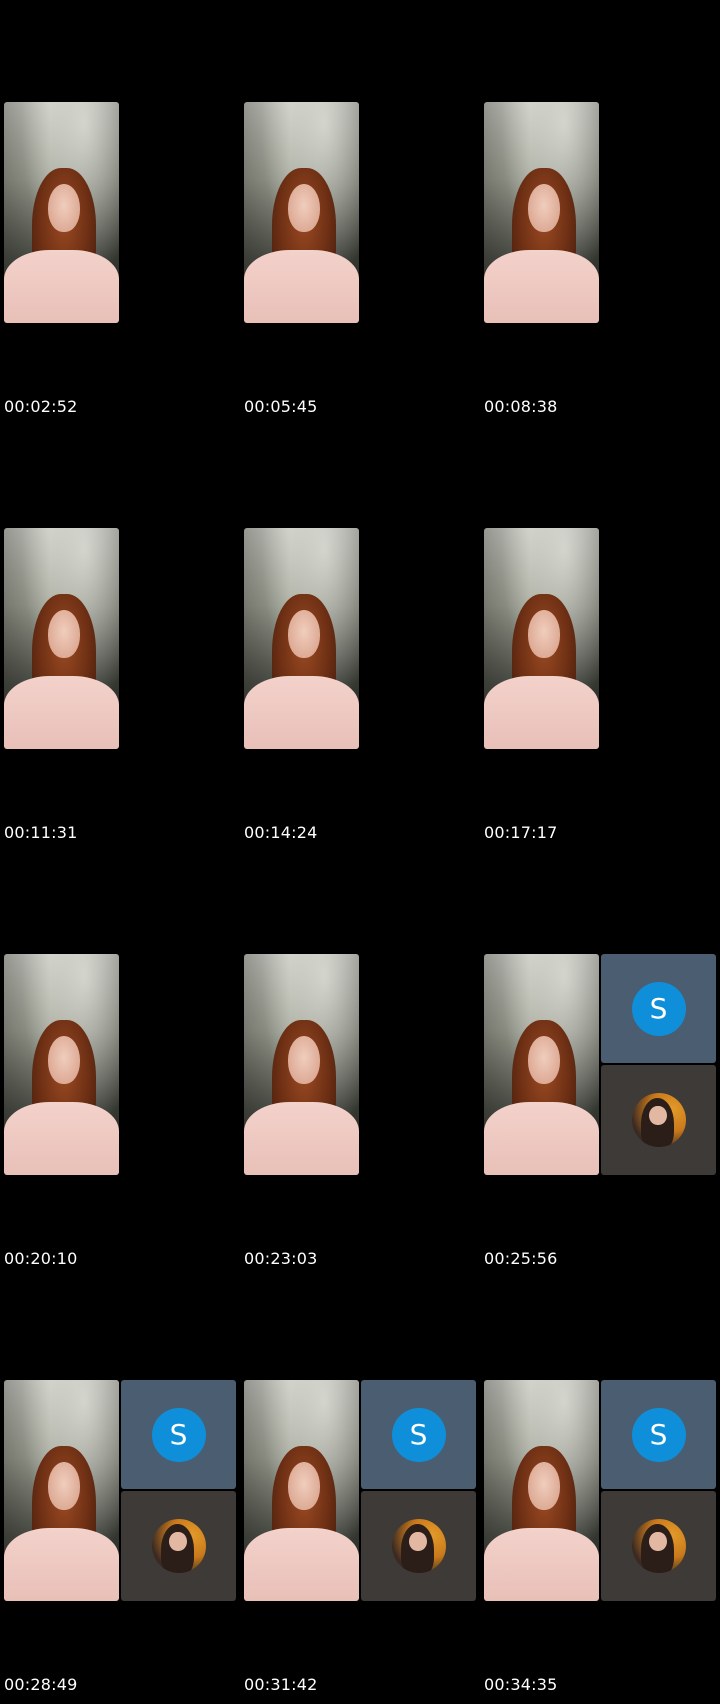 The width and height of the screenshot is (720, 1704). Describe the element at coordinates (281, 832) in the screenshot. I see `timestamp-label: 00:14:24` at that location.